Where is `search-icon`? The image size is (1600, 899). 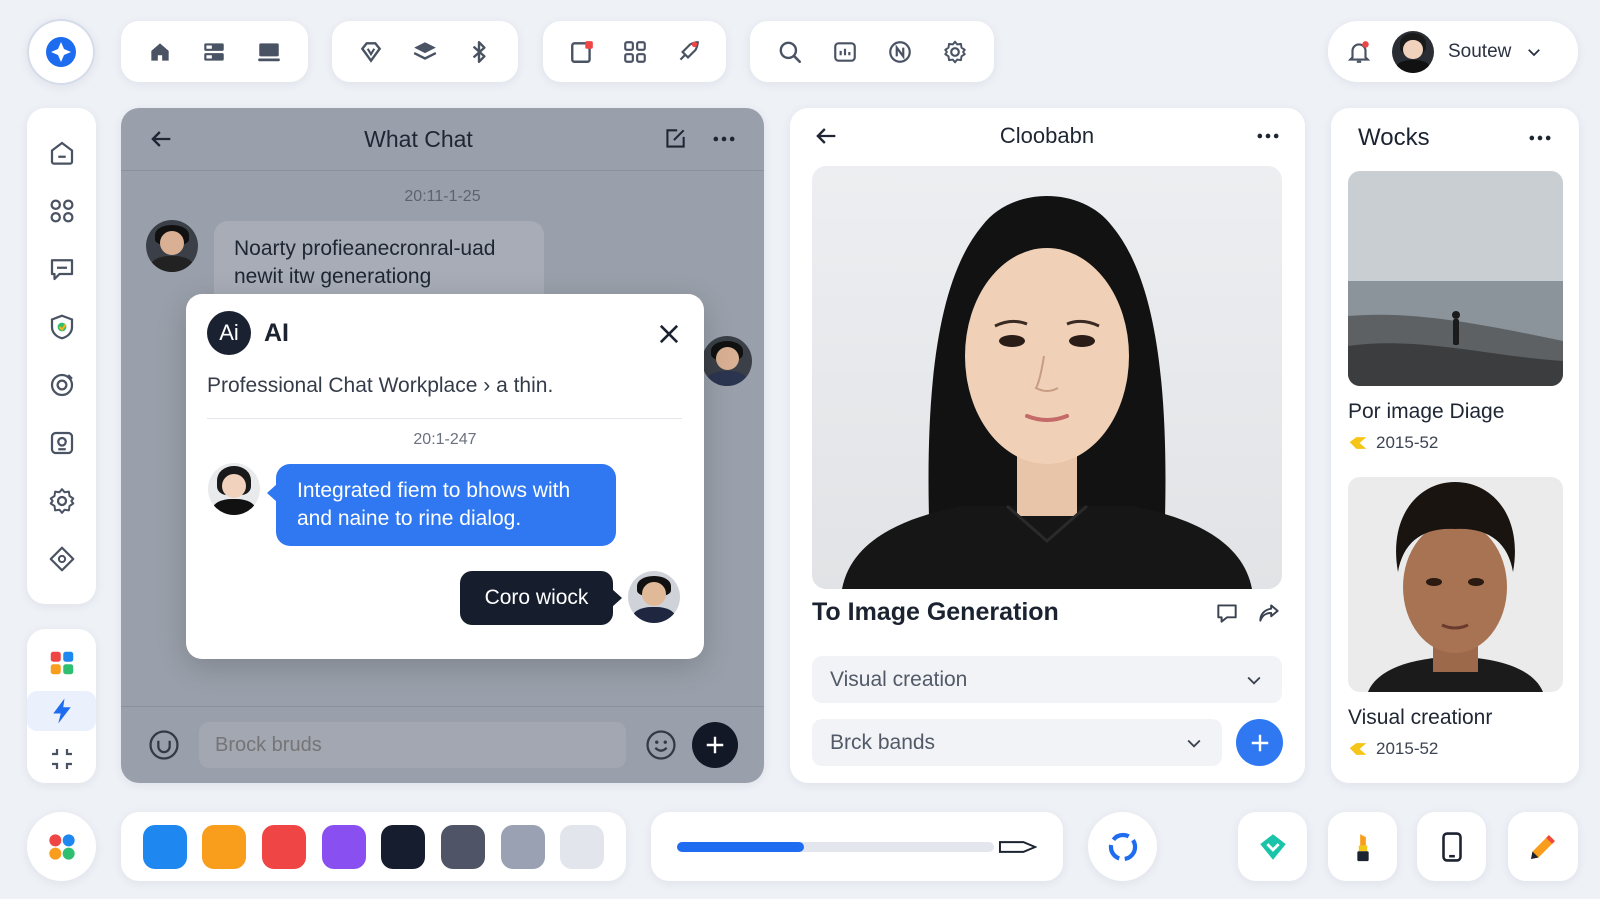
search-icon is located at coordinates (790, 52).